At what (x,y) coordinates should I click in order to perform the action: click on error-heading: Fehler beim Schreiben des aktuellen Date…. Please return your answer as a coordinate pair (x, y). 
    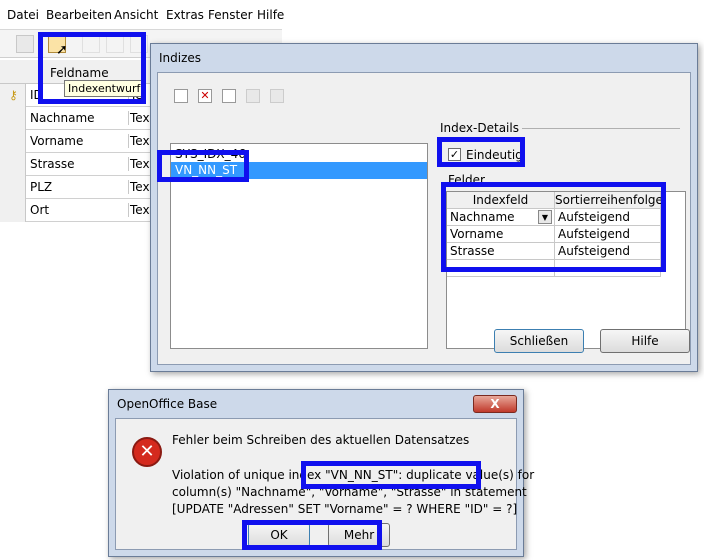
    Looking at the image, I should click on (321, 440).